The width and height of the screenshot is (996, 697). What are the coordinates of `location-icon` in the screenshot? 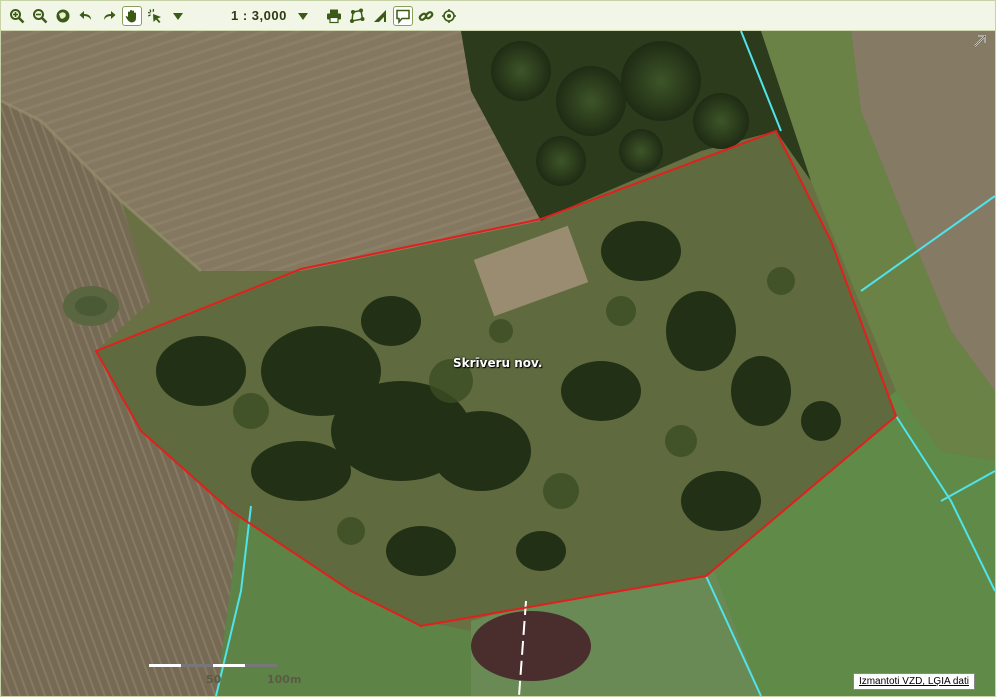 It's located at (448, 15).